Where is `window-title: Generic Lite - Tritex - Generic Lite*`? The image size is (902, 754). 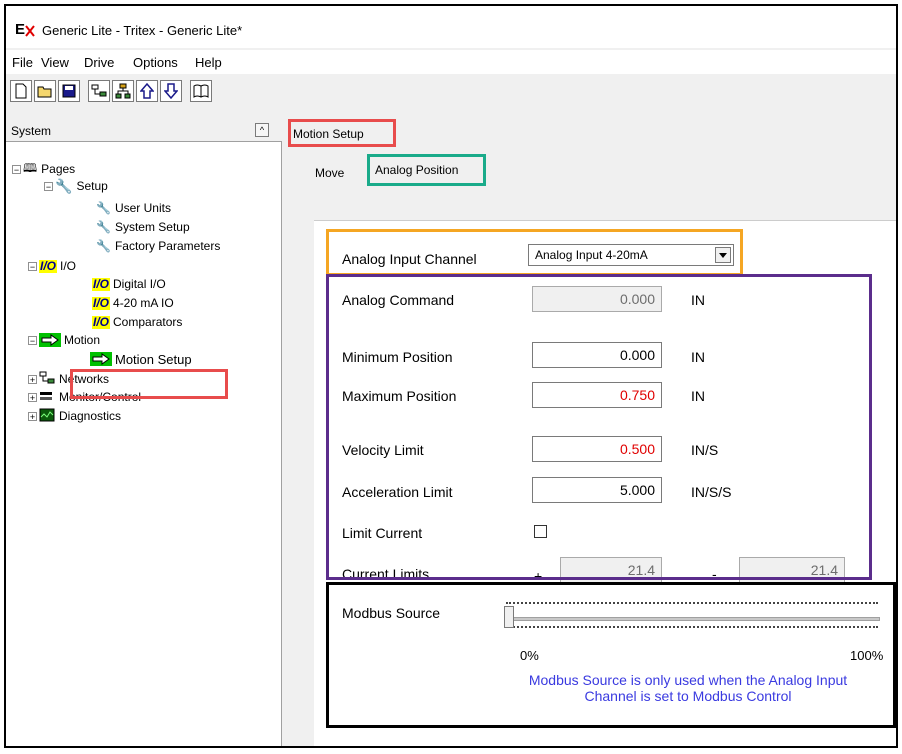 window-title: Generic Lite - Tritex - Generic Lite* is located at coordinates (142, 30).